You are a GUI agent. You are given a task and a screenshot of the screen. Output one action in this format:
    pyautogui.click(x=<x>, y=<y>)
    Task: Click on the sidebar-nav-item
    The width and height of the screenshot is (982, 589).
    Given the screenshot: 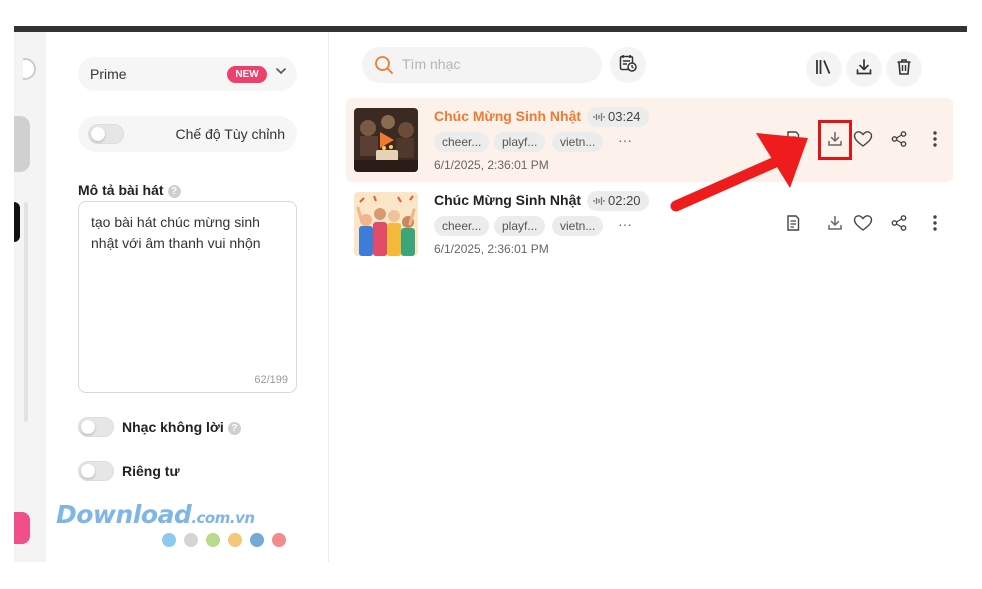 What is the action you would take?
    pyautogui.click(x=22, y=144)
    